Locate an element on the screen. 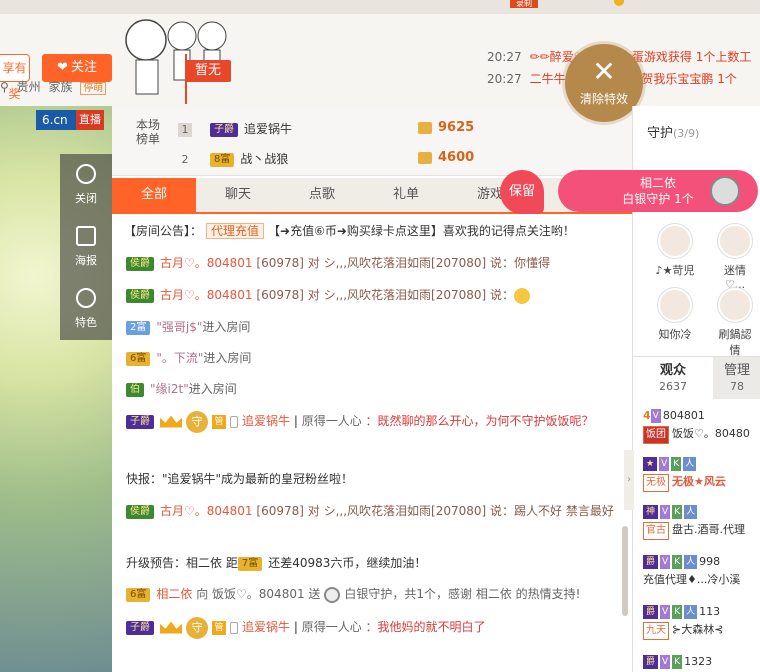  announcement-label: 【房间公告】： is located at coordinates (163, 231).